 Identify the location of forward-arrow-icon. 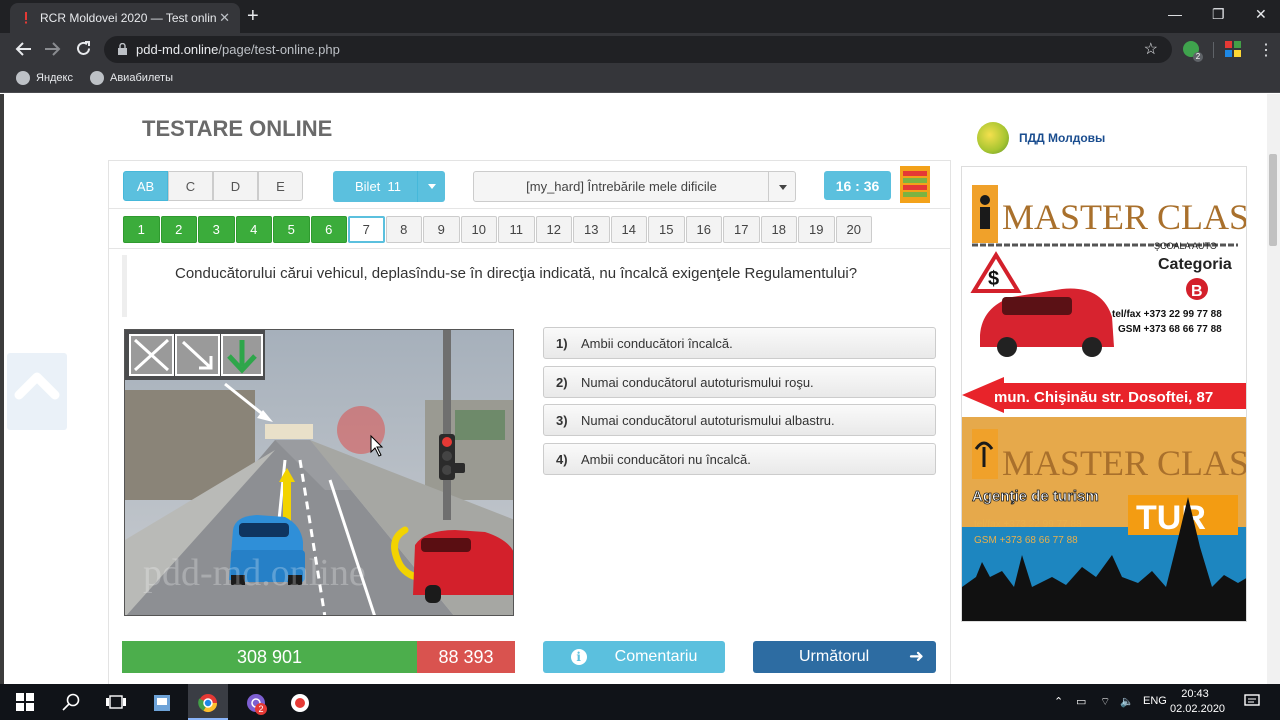
(53, 49).